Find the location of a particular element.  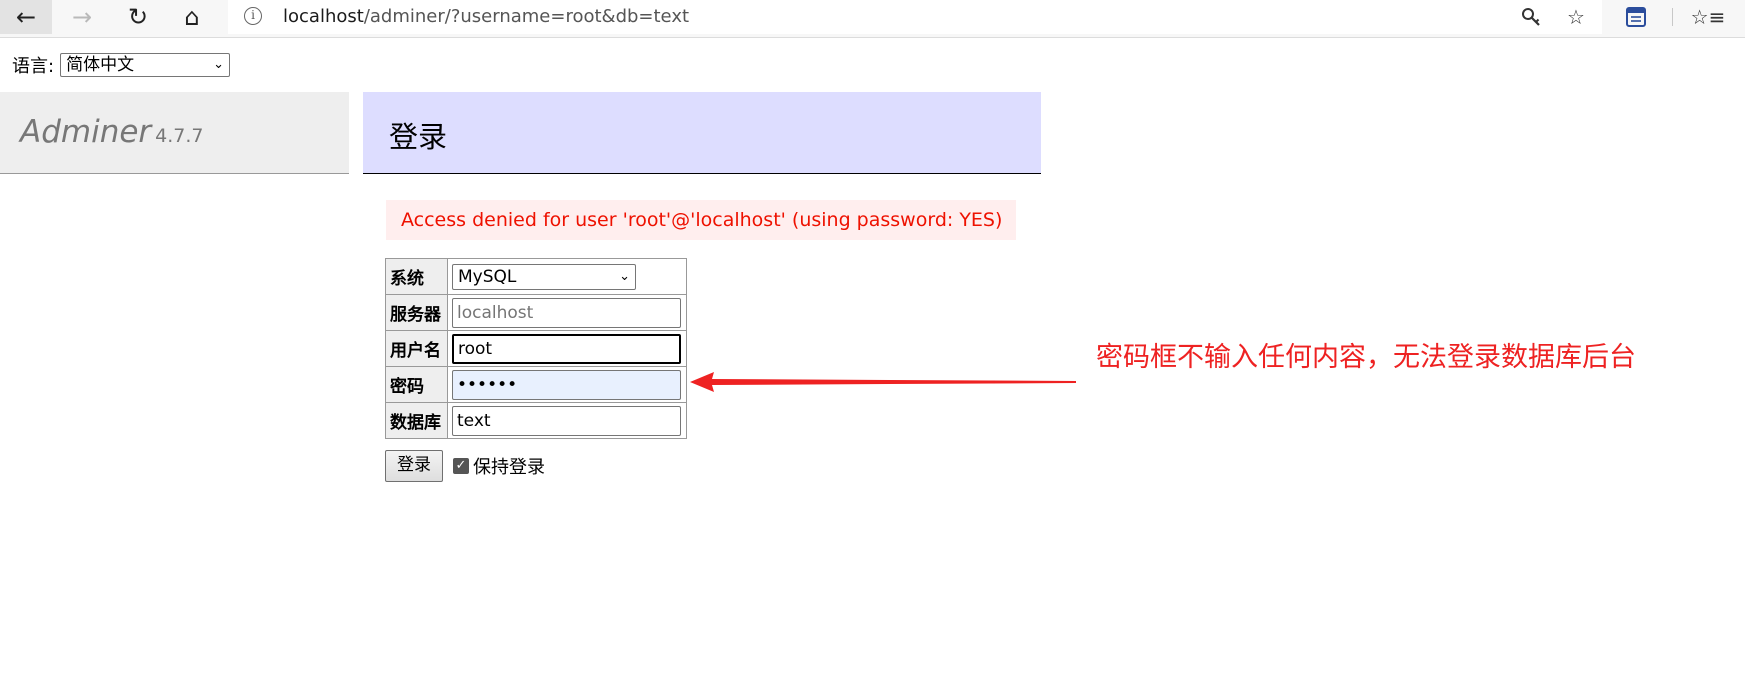

language-select: 简体中文 ⌄ is located at coordinates (145, 65).